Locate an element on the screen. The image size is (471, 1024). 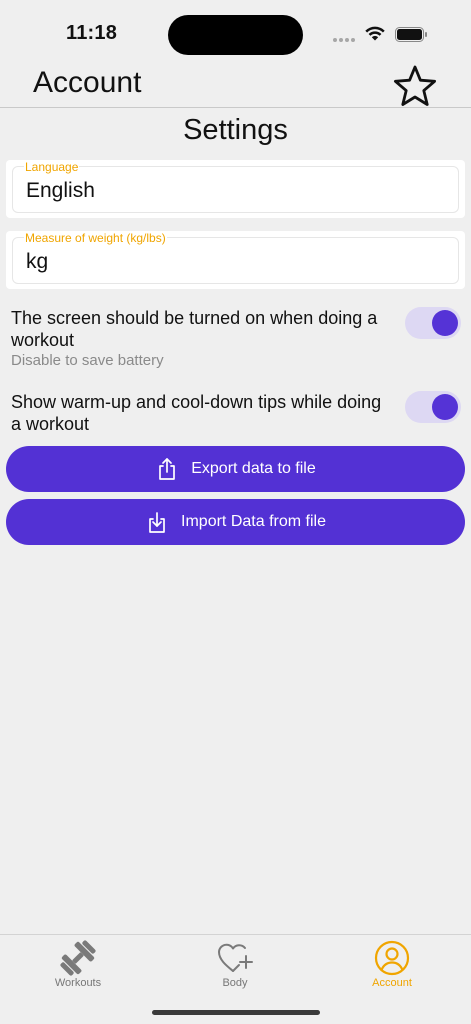
language-field-card: Language English is located at coordinates (235, 189).